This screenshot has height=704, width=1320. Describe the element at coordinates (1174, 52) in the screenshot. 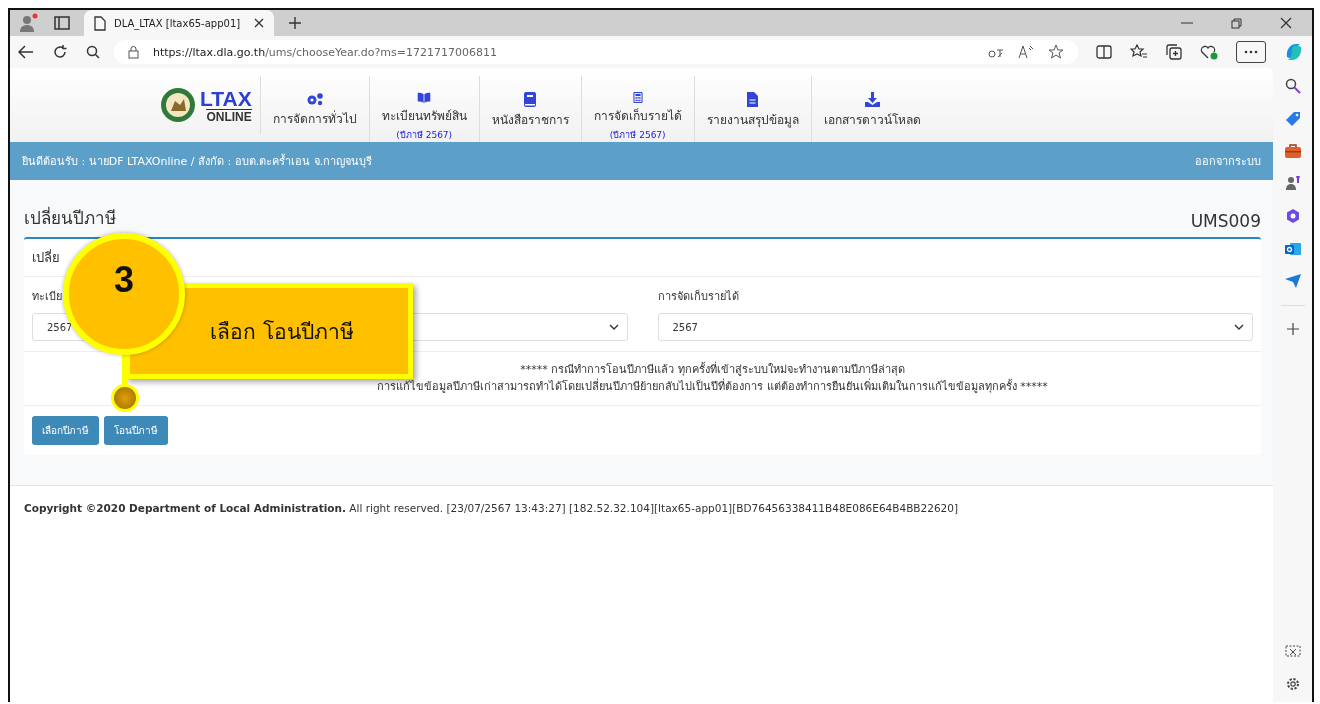

I see `collections-icon` at that location.